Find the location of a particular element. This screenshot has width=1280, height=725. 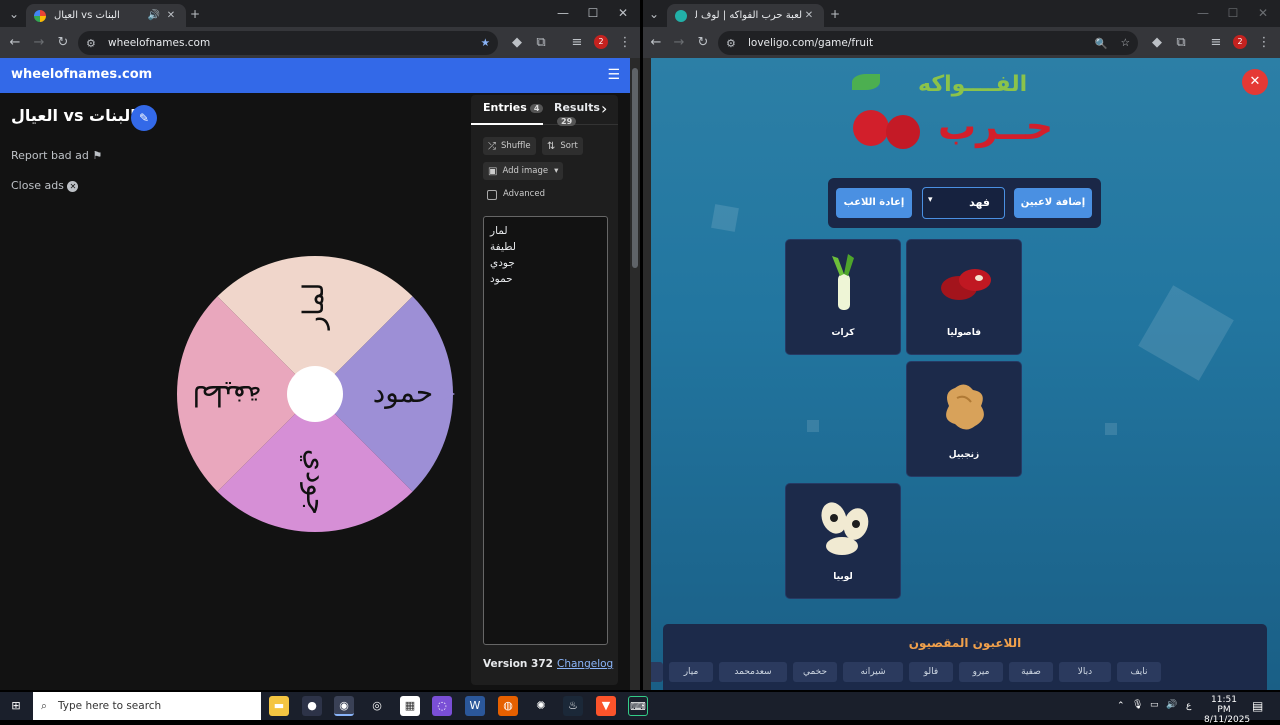

address-bar: ⚙ loveligo.com/game/fruit 🔍 ☆ is located at coordinates (928, 43).